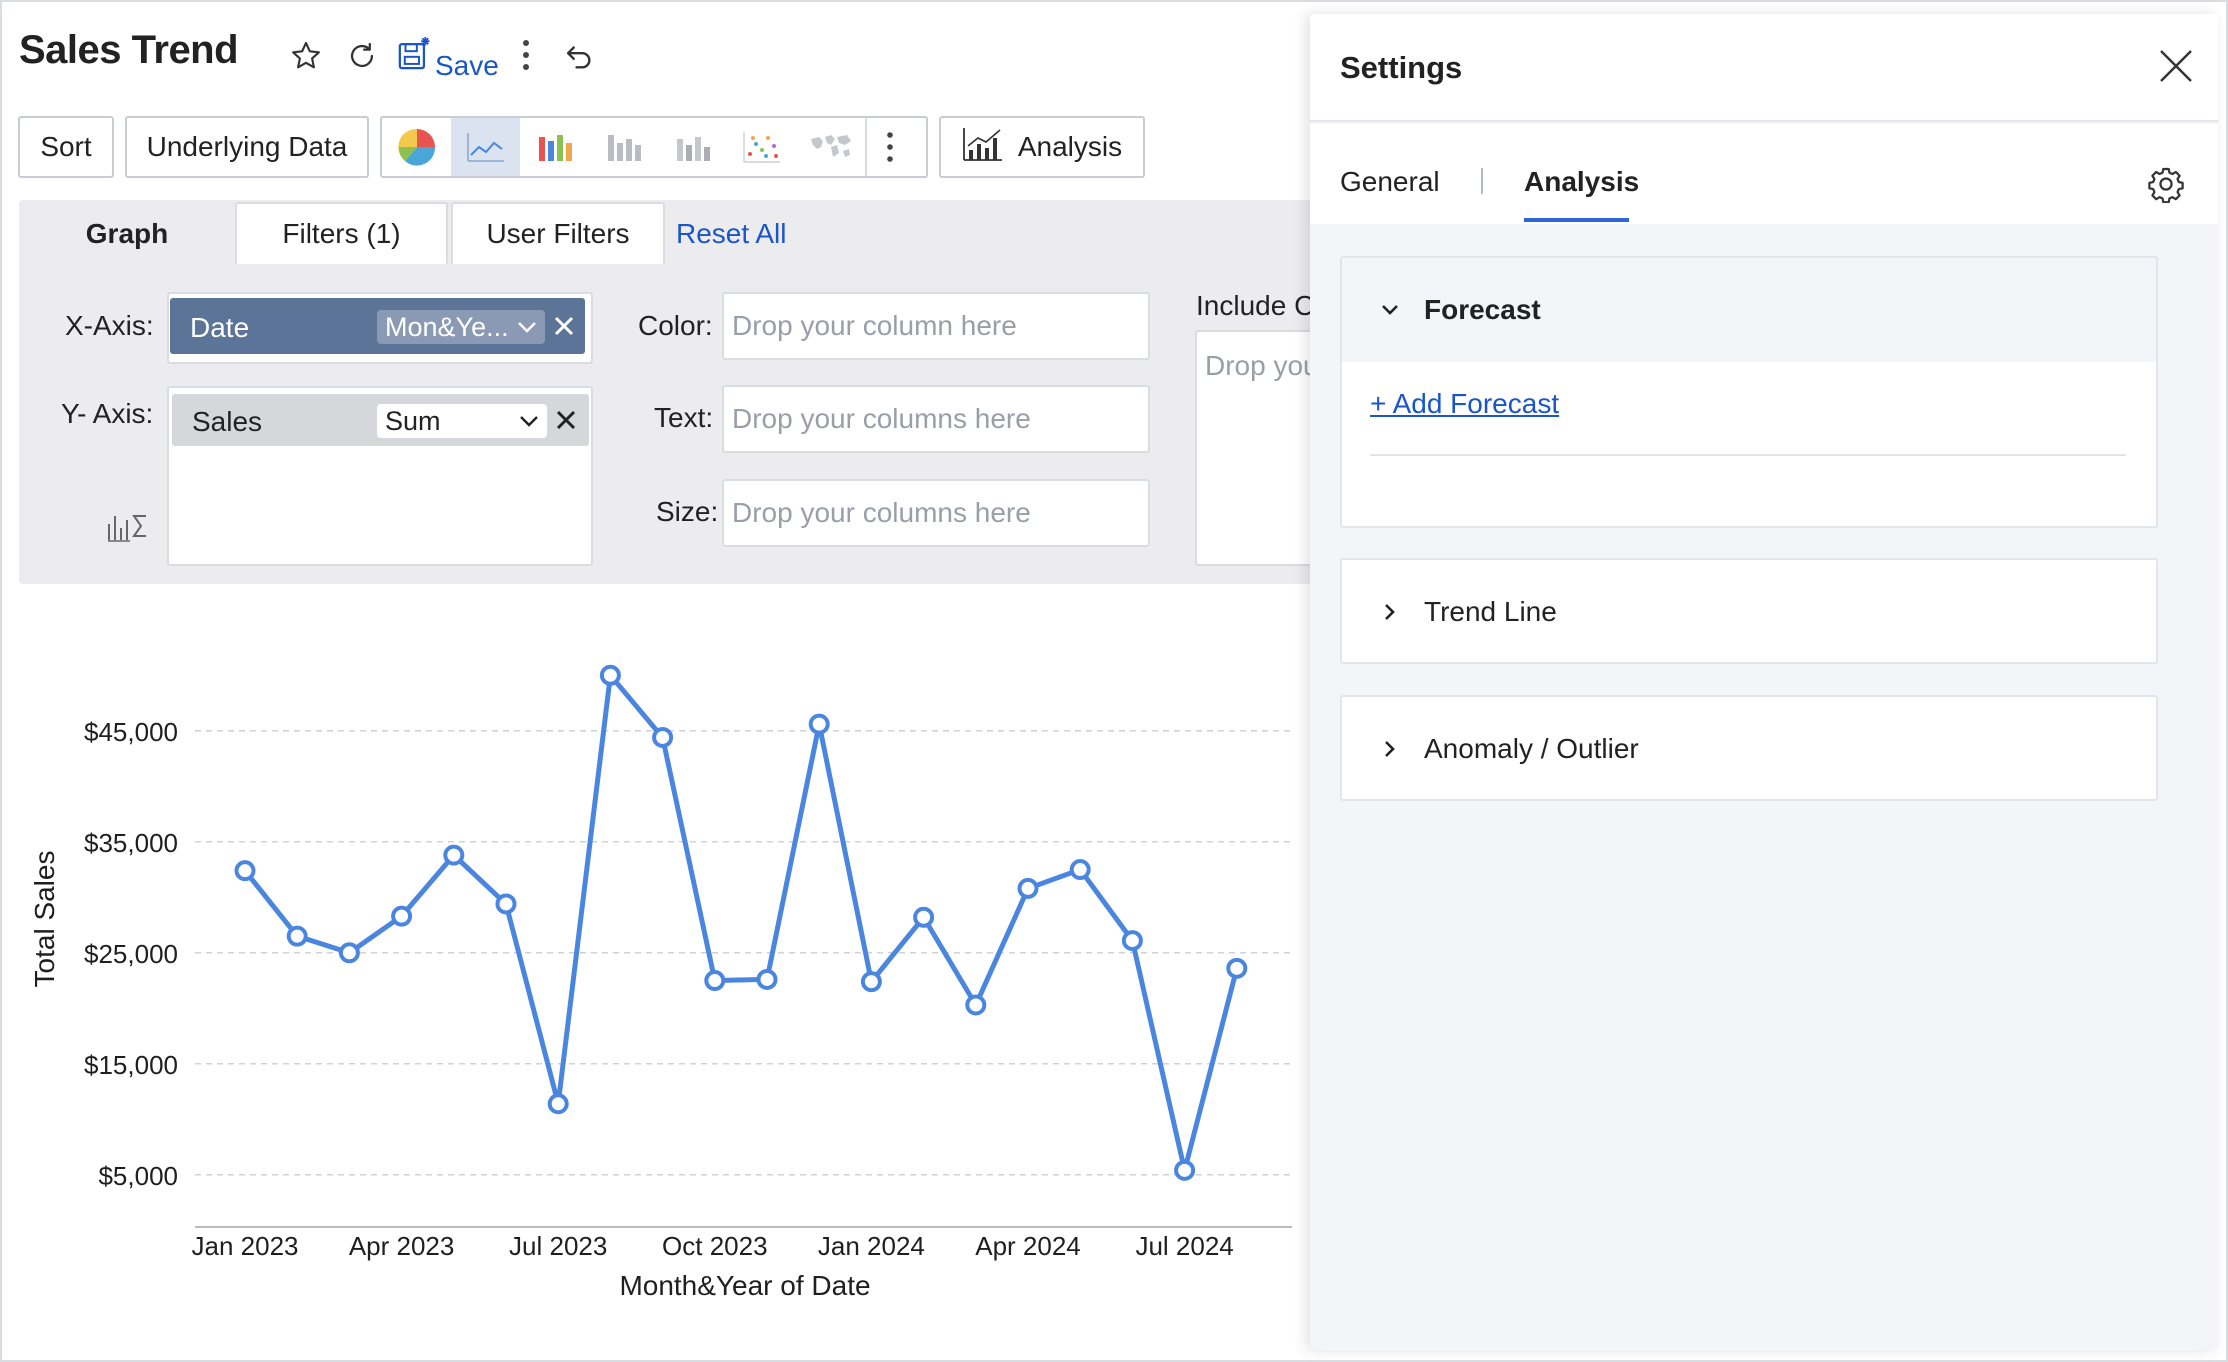  I want to click on y-tick-label: $35,000, so click(131, 843).